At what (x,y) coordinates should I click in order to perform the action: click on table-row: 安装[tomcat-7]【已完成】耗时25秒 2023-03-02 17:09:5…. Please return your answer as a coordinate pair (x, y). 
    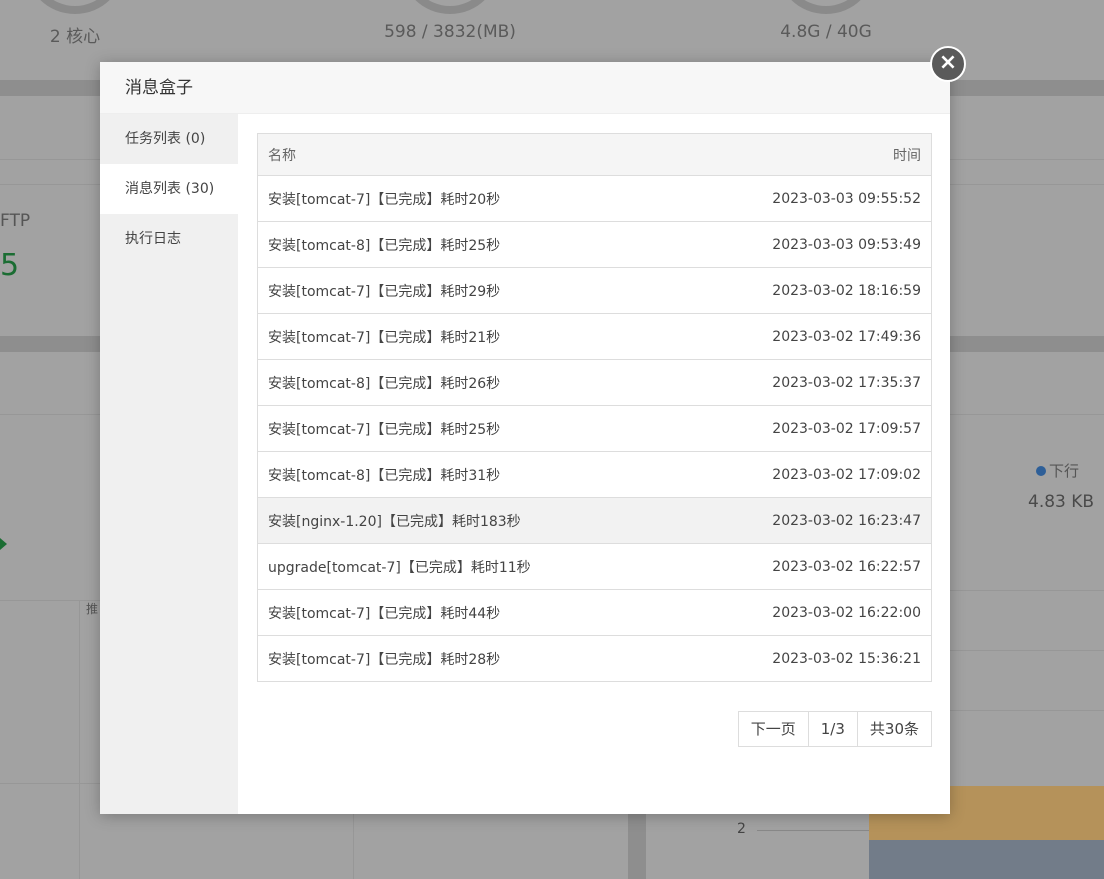
    Looking at the image, I should click on (594, 428).